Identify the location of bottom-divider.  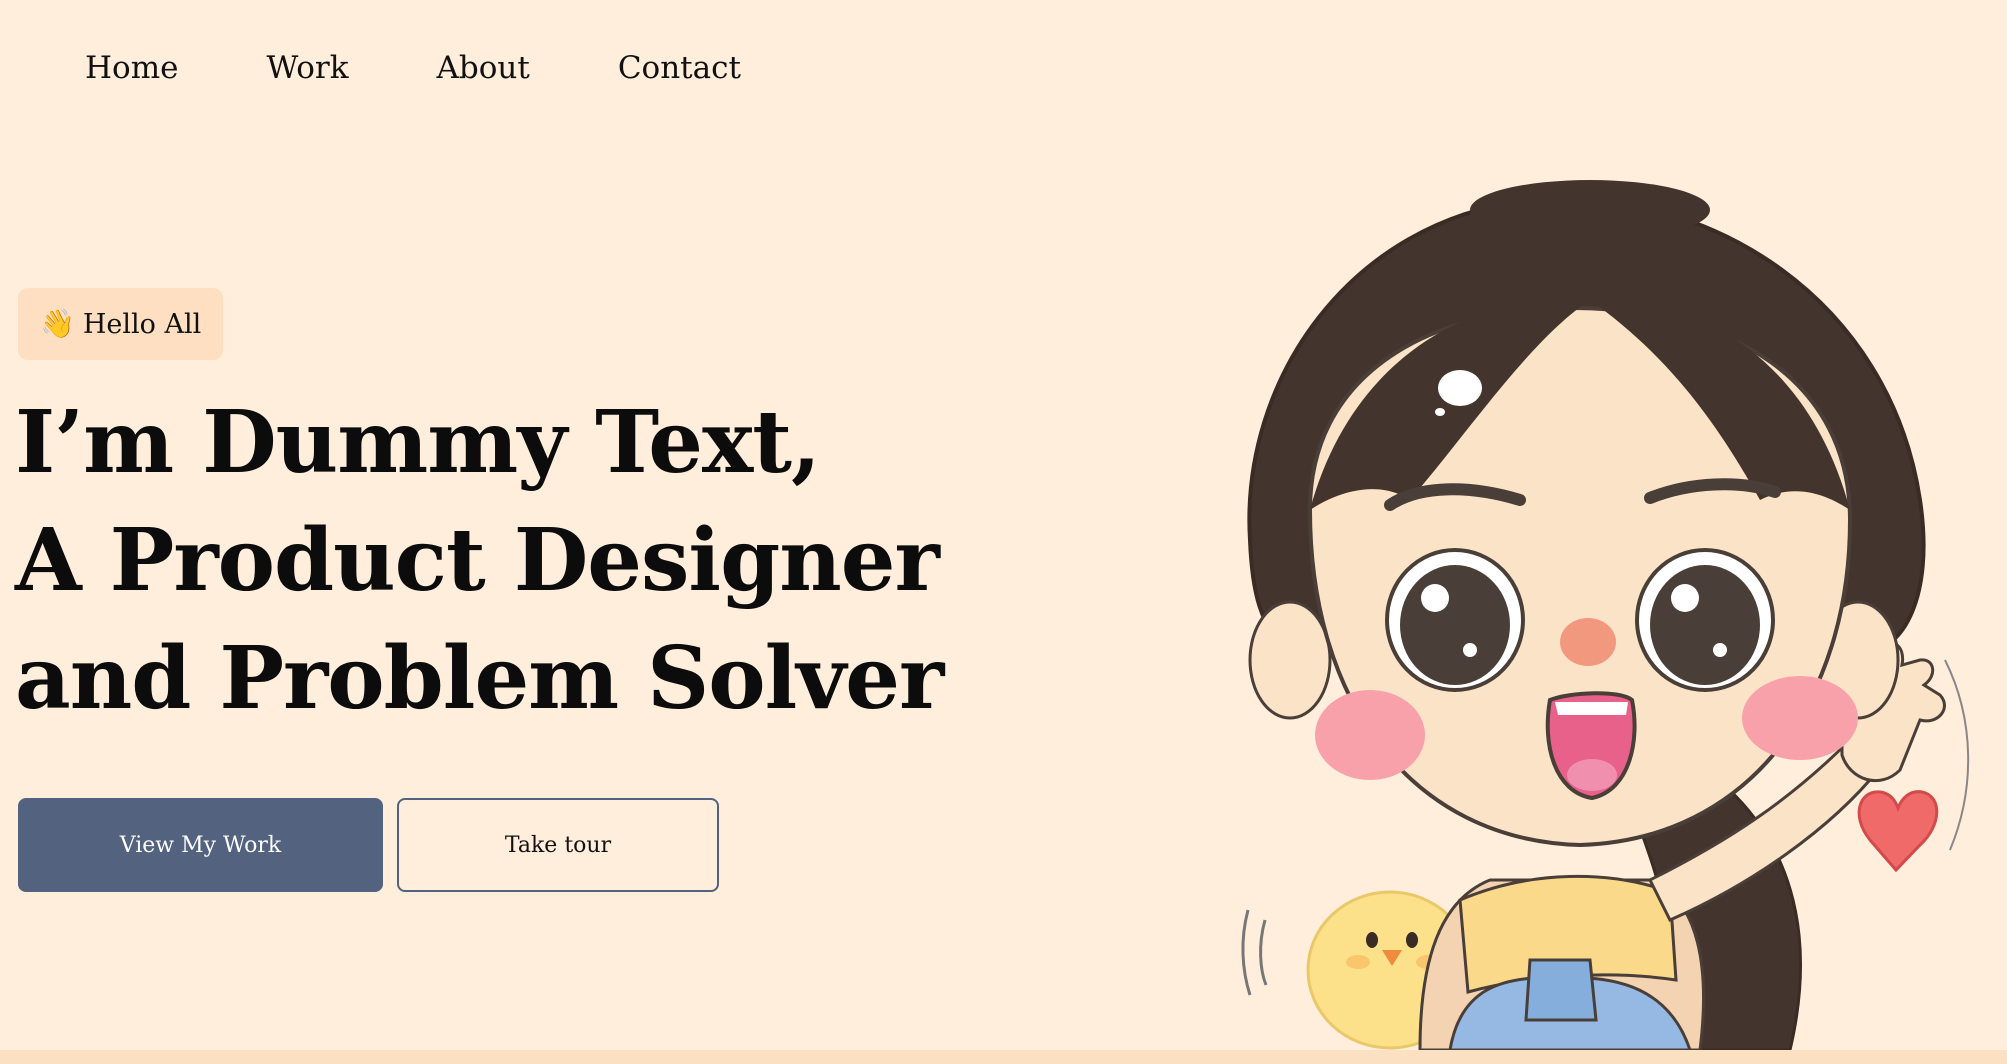
(1003, 1057).